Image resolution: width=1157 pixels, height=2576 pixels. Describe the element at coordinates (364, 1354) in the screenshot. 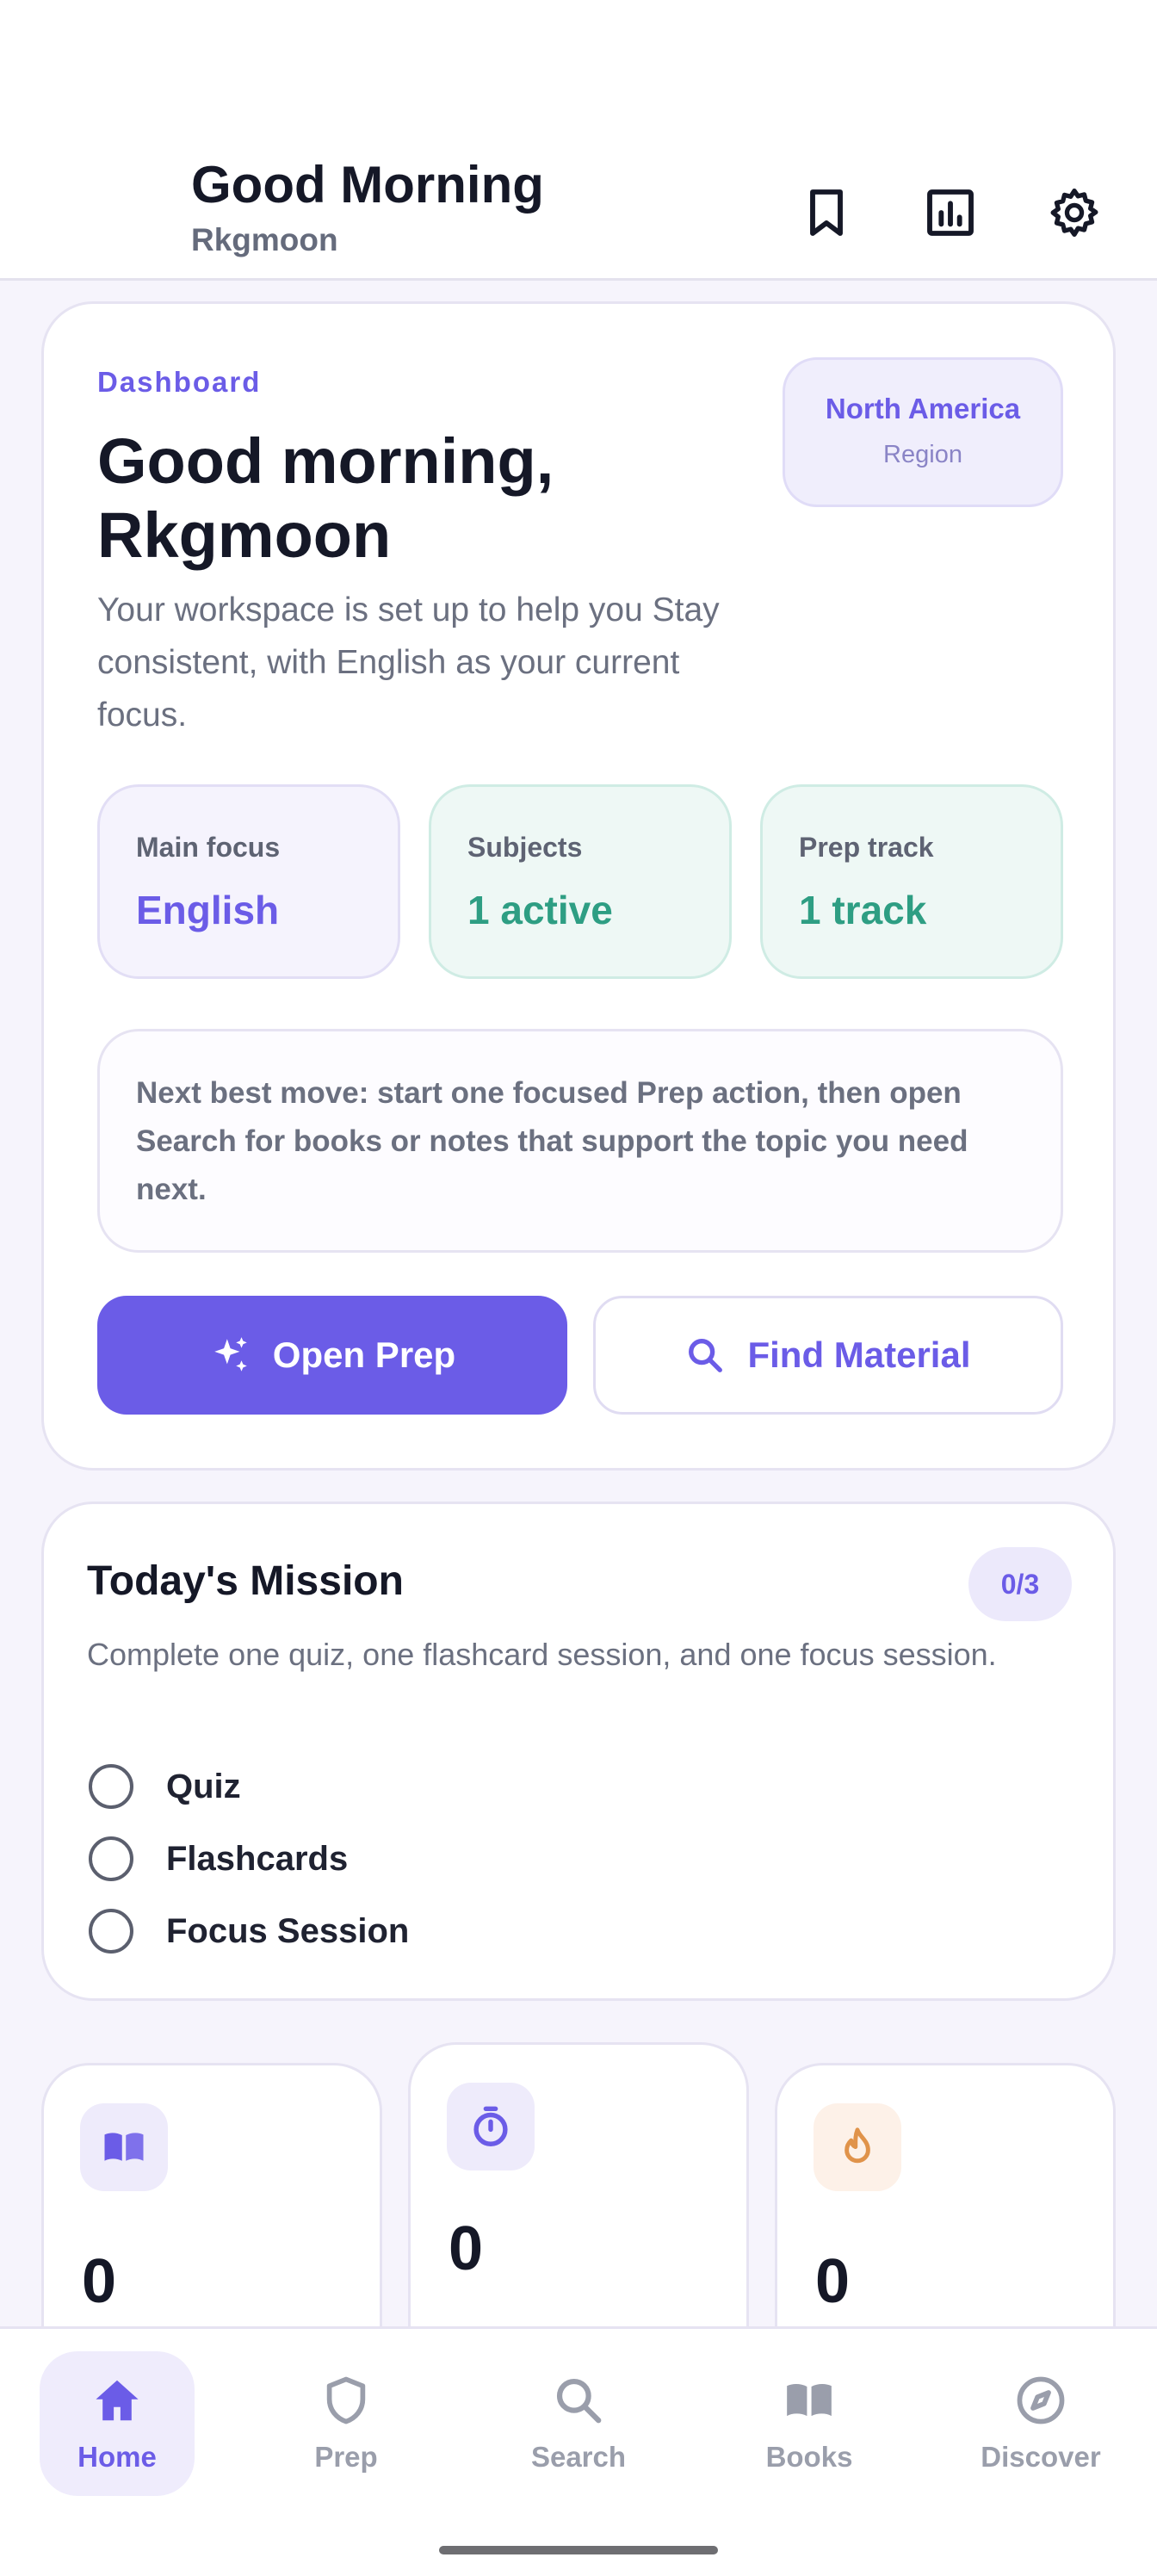

I see `open-prep-label: Open Prep` at that location.